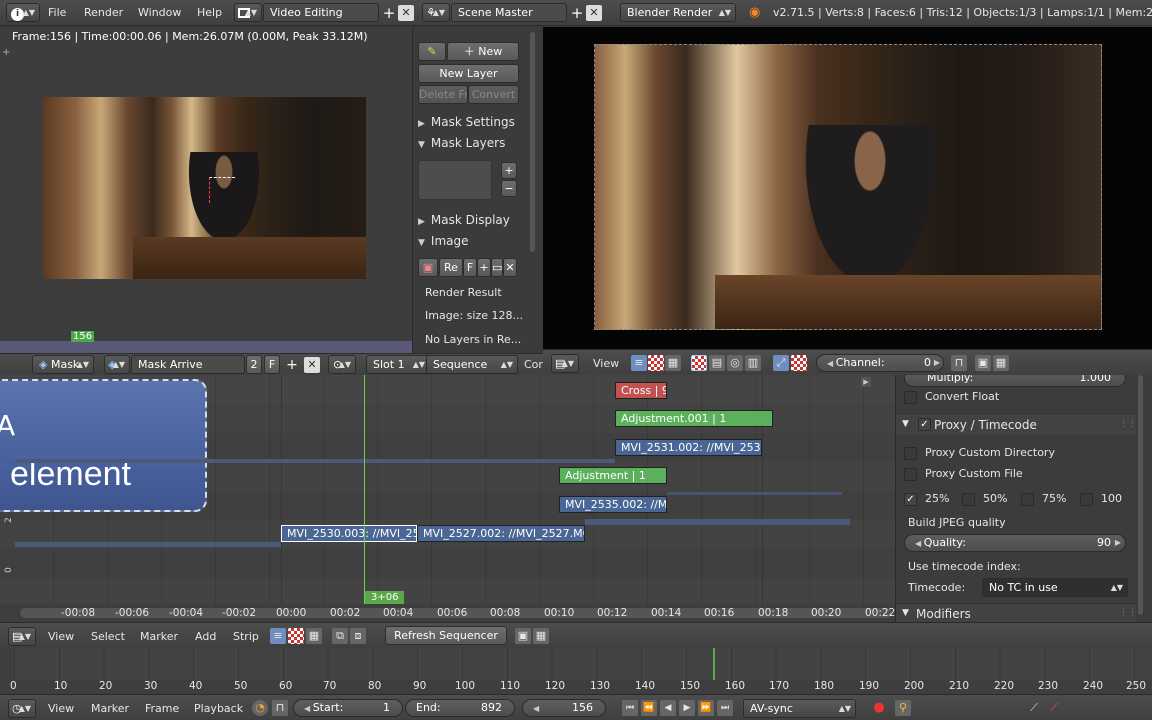  I want to click on add-scene-icon: +, so click(577, 13).